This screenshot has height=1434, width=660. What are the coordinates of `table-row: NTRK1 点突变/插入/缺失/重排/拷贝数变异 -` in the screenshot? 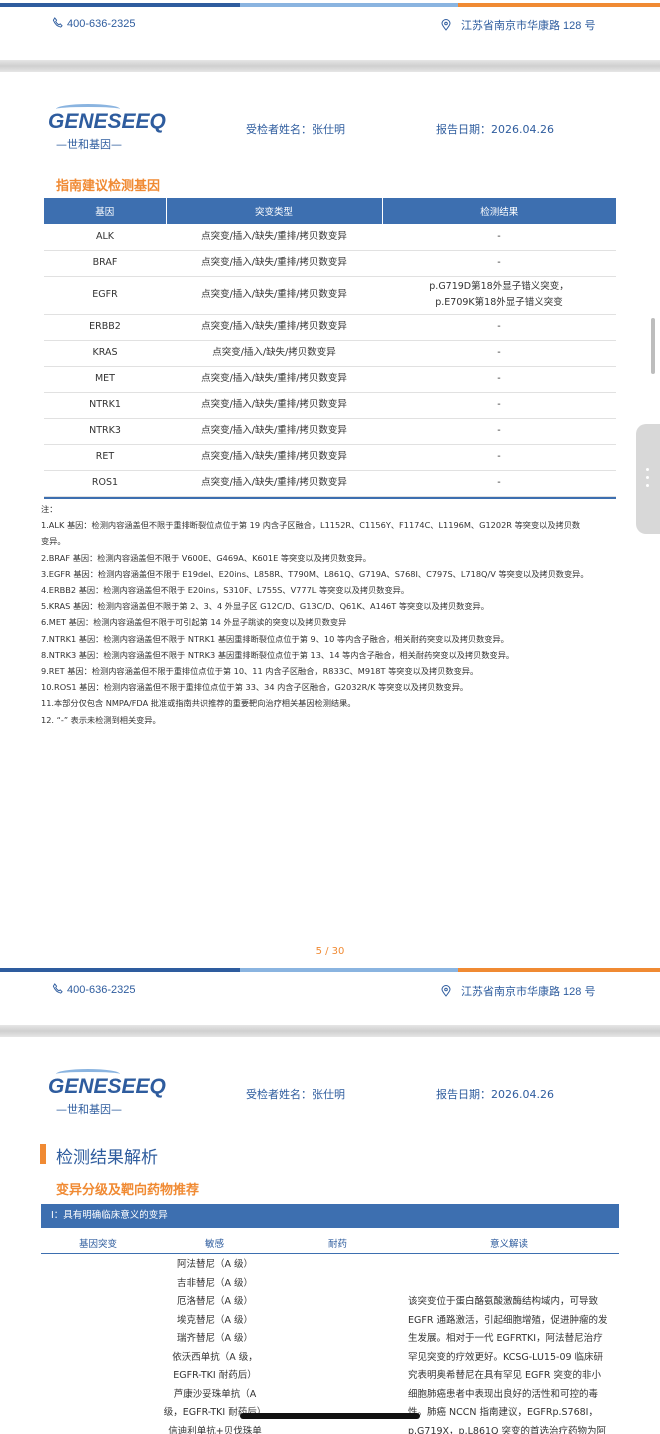 It's located at (330, 405).